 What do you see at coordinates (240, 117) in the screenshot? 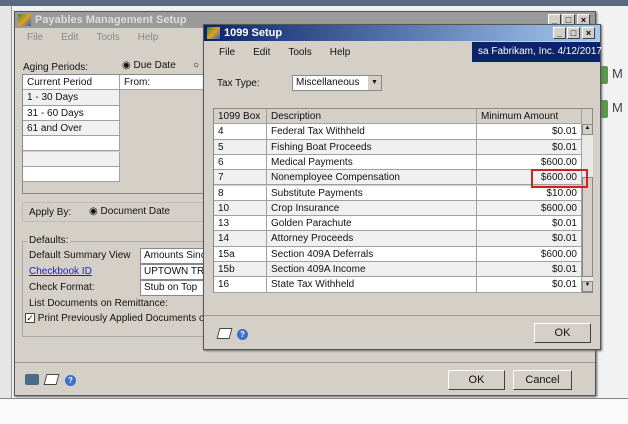
I see `column-header: 1099 Box` at bounding box center [240, 117].